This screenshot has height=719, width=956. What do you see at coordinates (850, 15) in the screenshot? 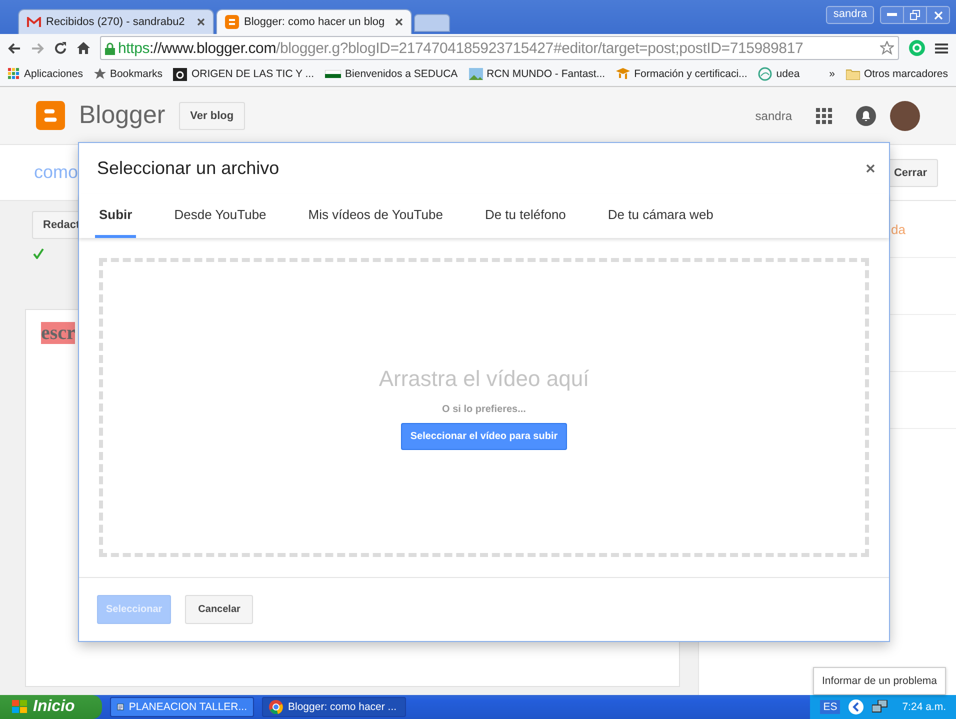
I see `profile-name: sandra` at bounding box center [850, 15].